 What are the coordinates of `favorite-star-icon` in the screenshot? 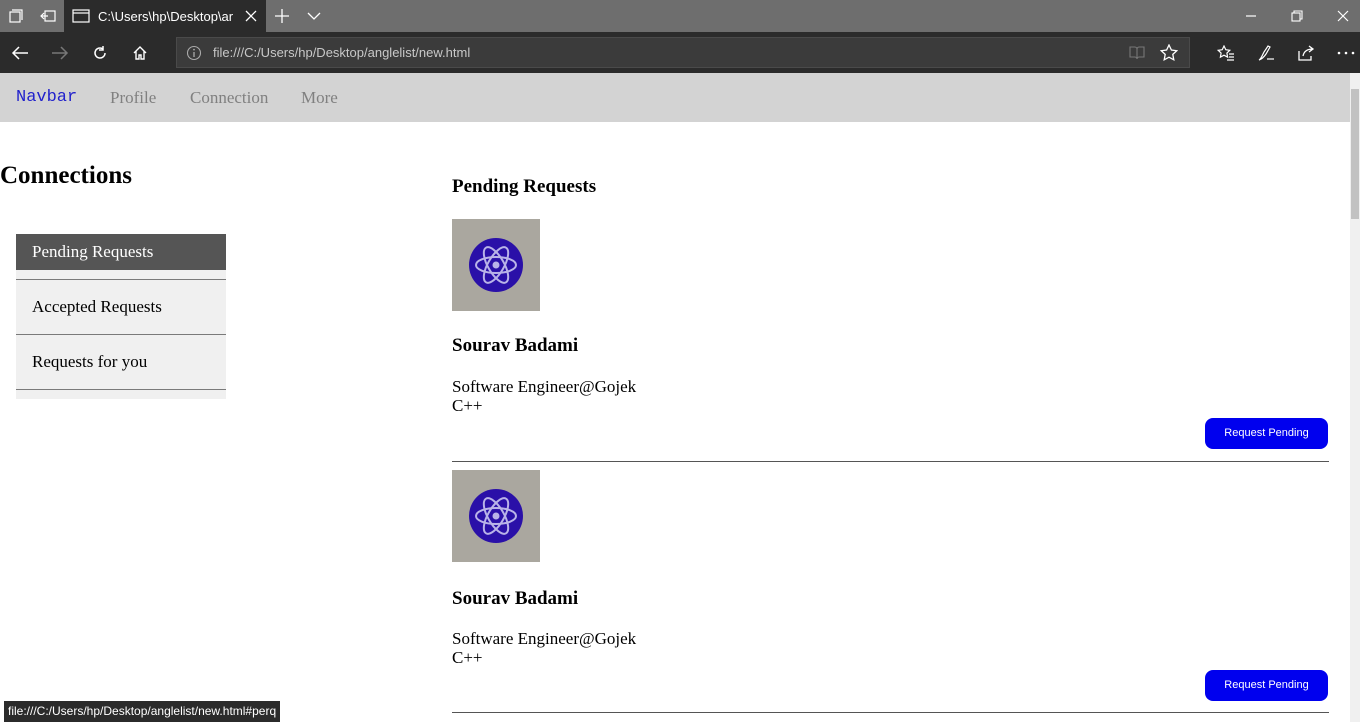 It's located at (1169, 53).